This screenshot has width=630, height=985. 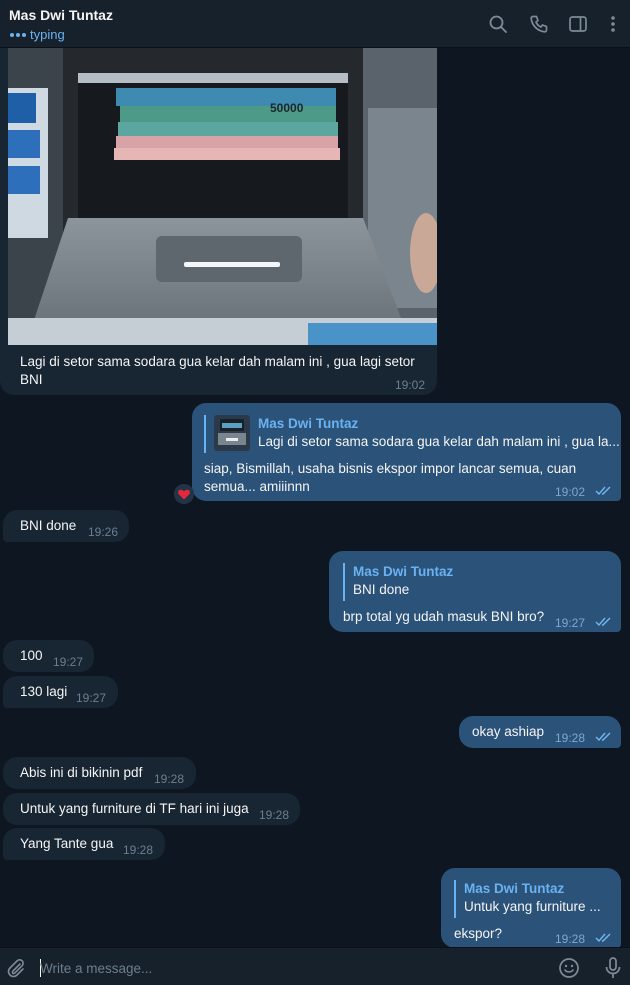 What do you see at coordinates (280, 968) in the screenshot?
I see `message-input` at bounding box center [280, 968].